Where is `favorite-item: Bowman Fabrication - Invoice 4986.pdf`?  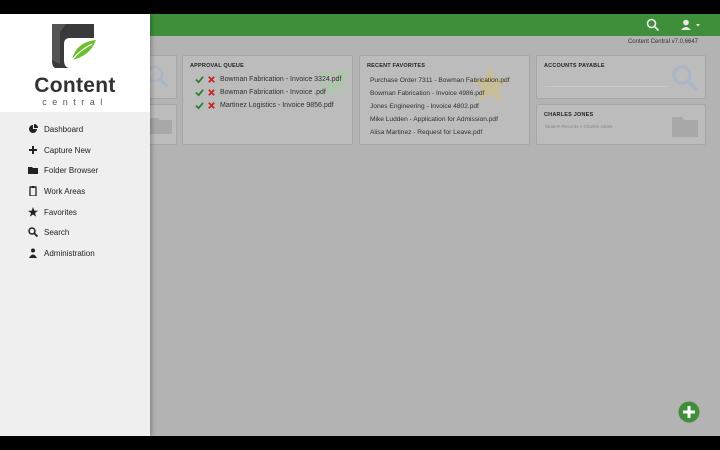
favorite-item: Bowman Fabrication - Invoice 4986.pdf is located at coordinates (427, 93).